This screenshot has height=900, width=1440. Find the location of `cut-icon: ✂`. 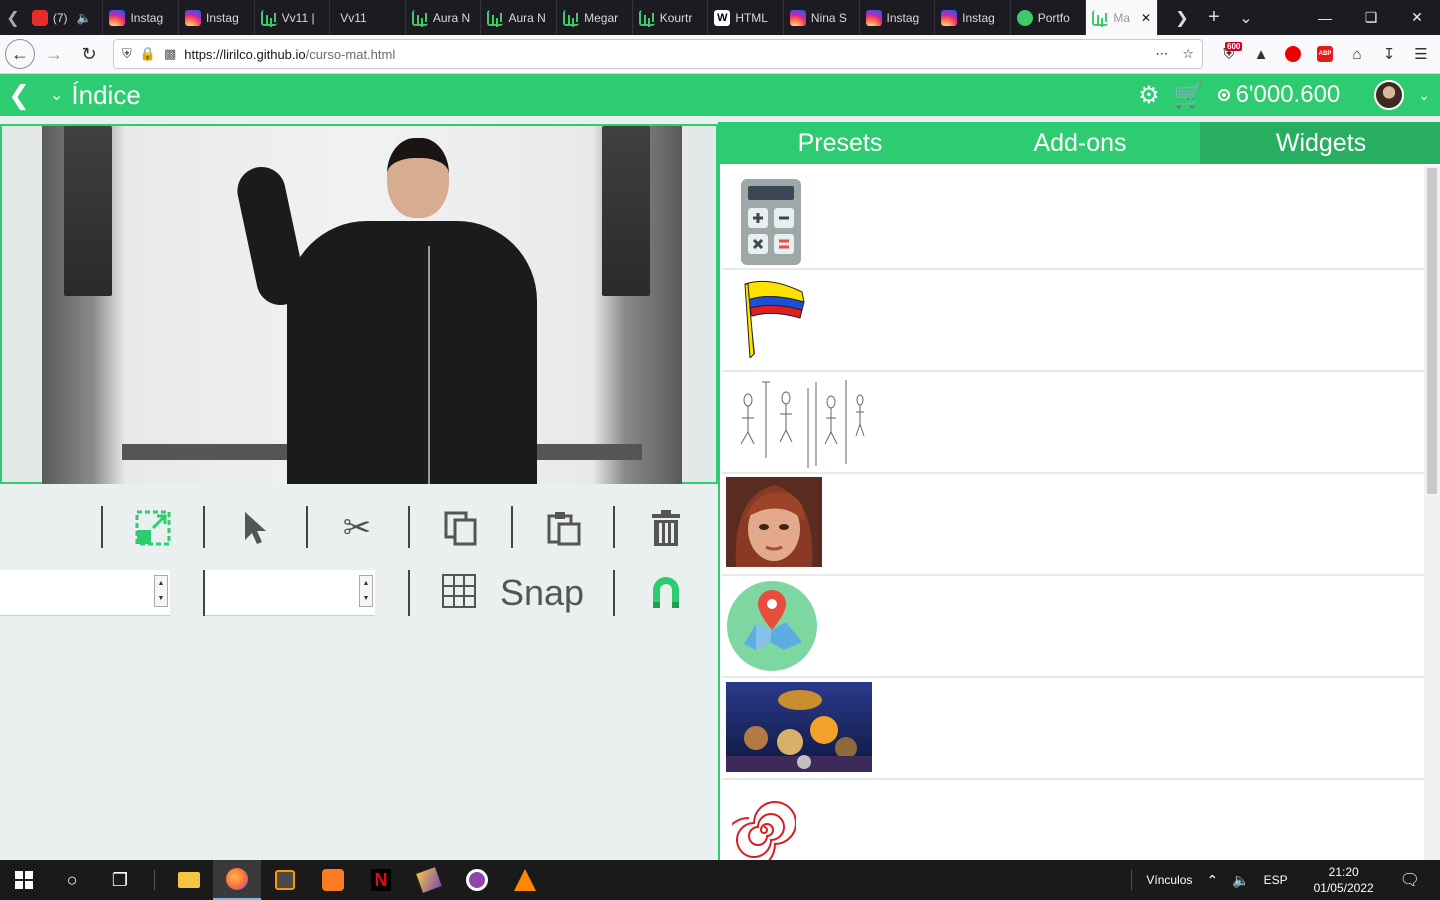

cut-icon: ✂ is located at coordinates (357, 528).